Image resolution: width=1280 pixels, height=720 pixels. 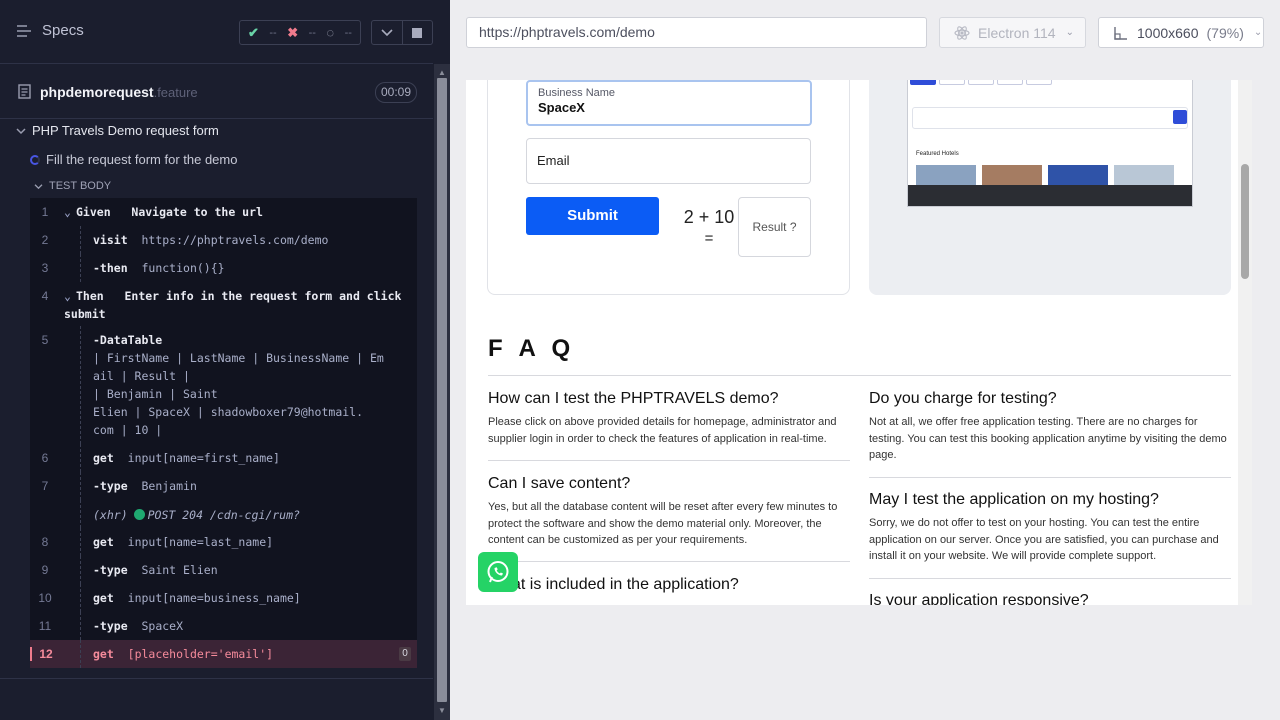 I want to click on specs-toggle: Specs, so click(x=50, y=30).